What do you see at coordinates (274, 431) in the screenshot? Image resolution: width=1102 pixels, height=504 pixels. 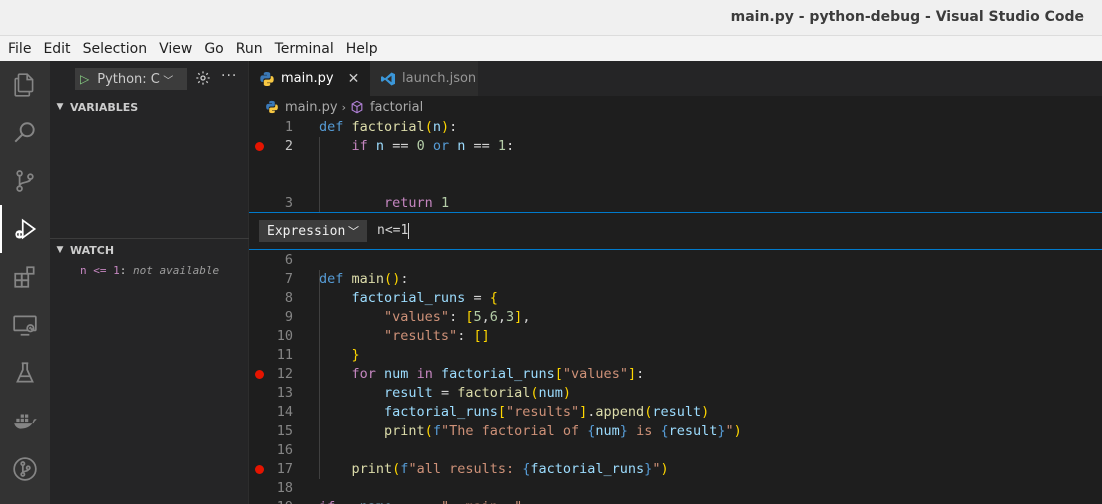 I see `line-gutter: 15` at bounding box center [274, 431].